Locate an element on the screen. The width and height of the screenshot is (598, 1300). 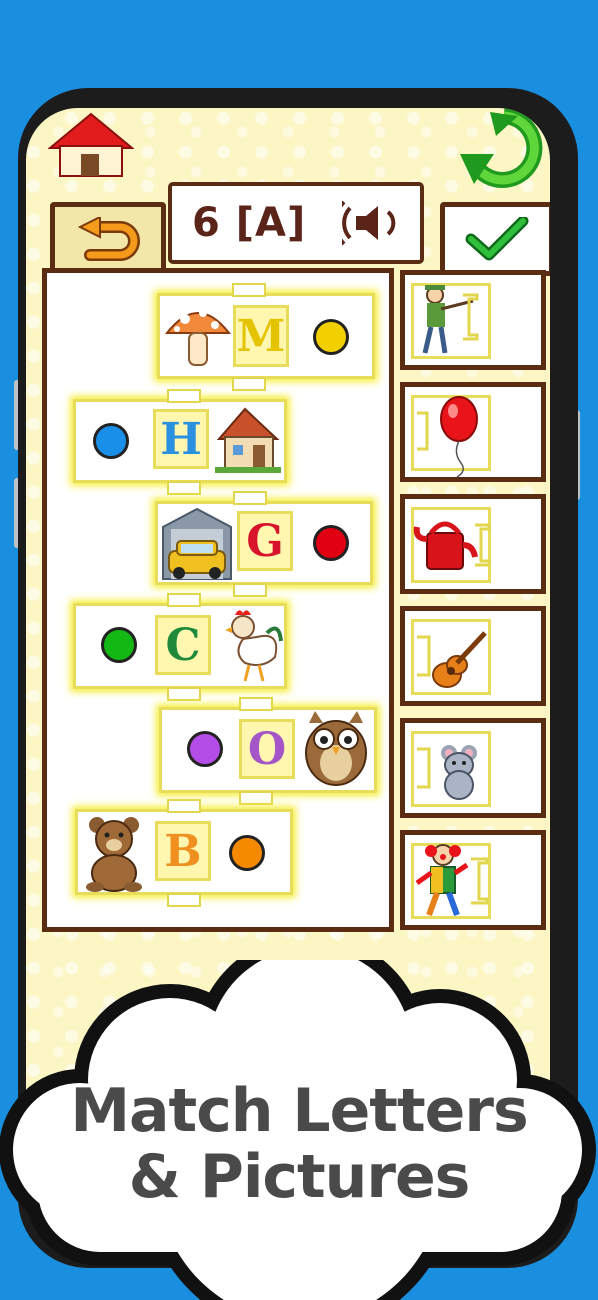
checkmark-icon is located at coordinates (497, 239).